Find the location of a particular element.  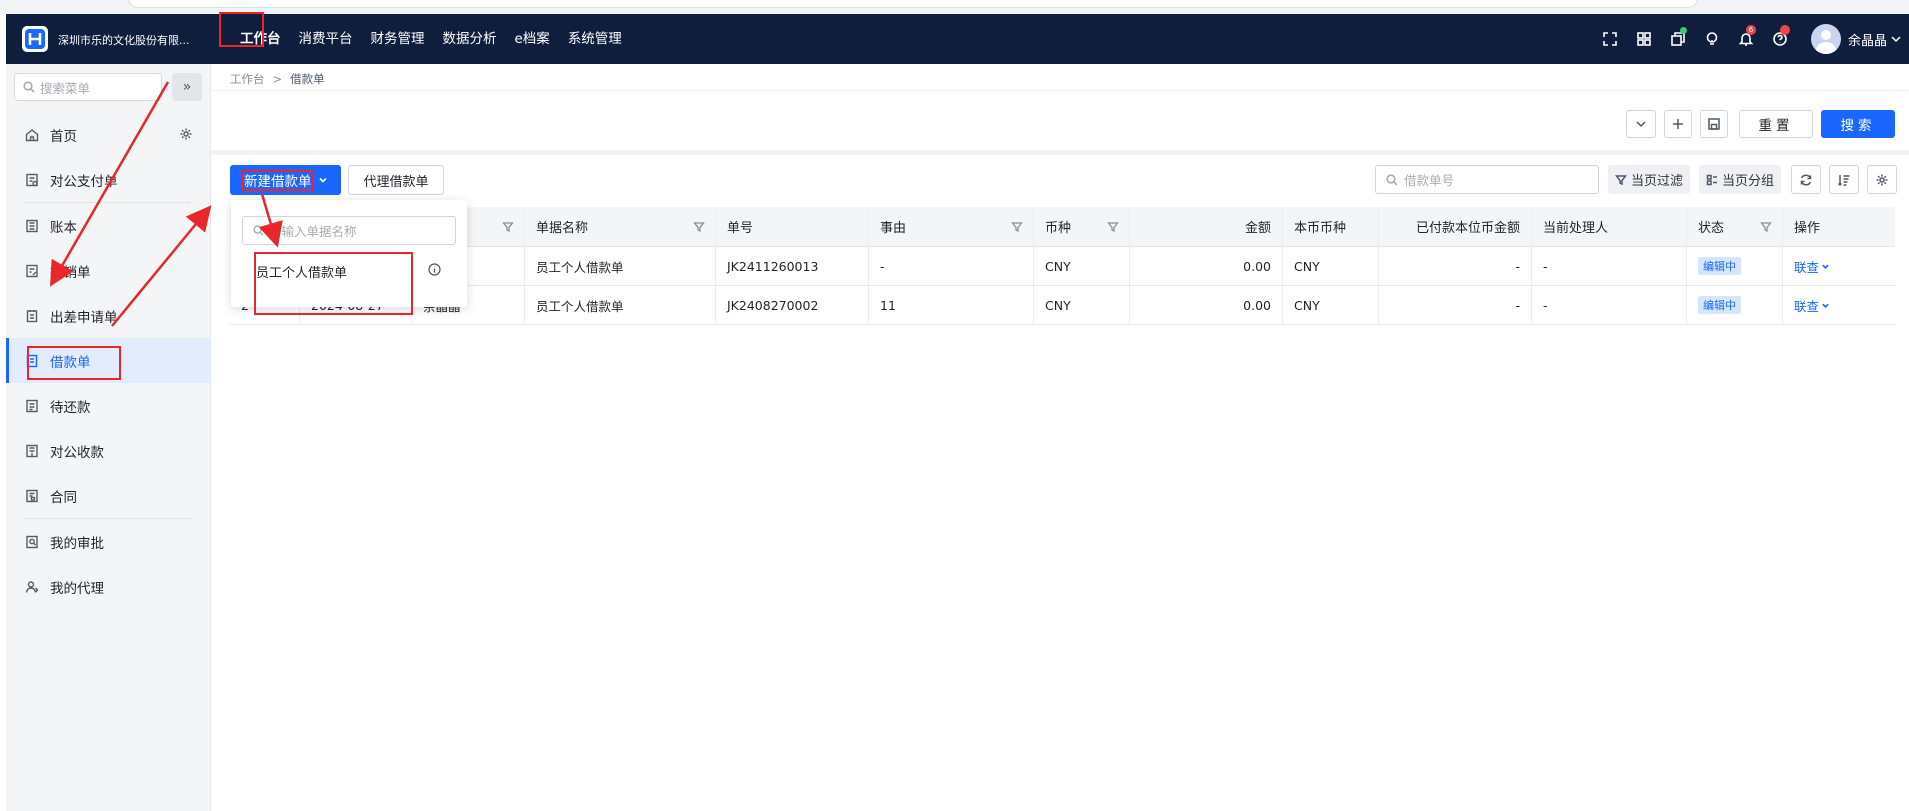

nav-finance: 财务管理 is located at coordinates (398, 39).